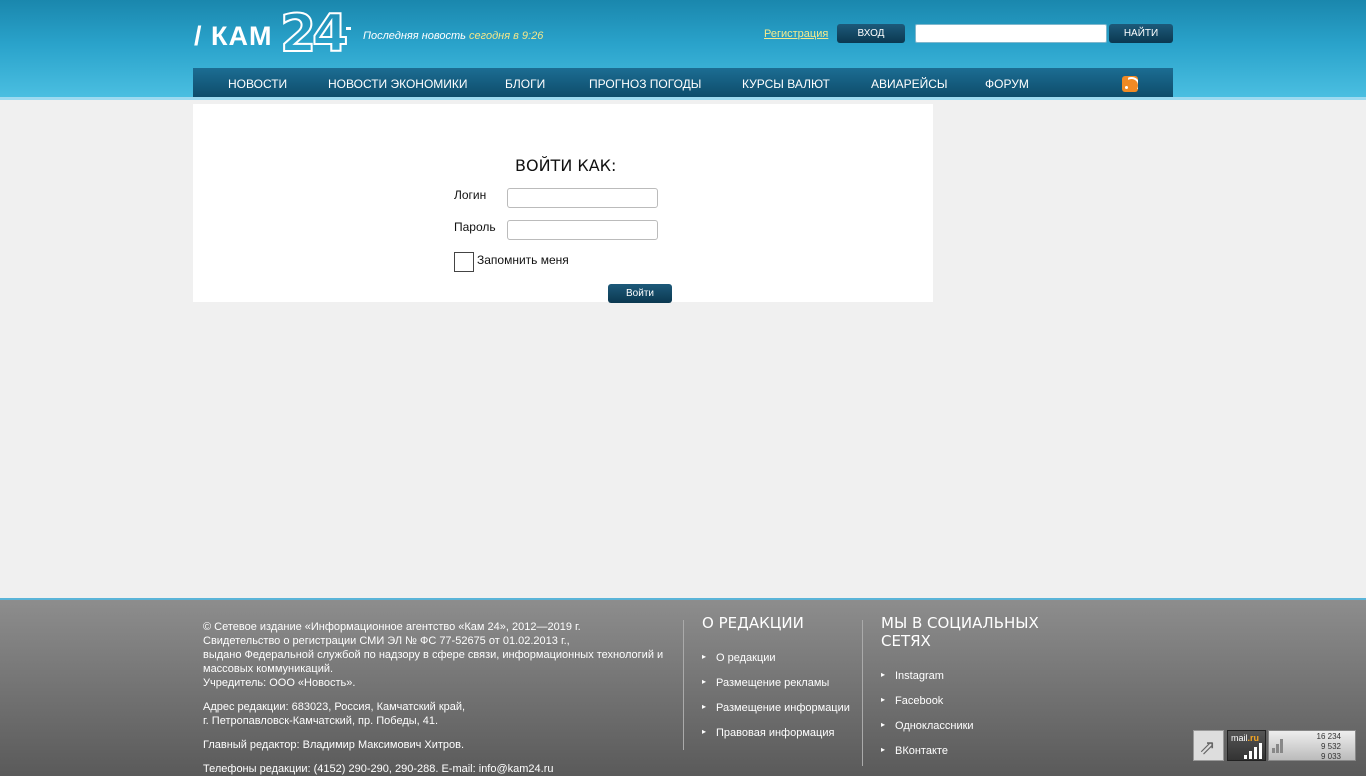  I want to click on logo-separator, so click(348, 28).